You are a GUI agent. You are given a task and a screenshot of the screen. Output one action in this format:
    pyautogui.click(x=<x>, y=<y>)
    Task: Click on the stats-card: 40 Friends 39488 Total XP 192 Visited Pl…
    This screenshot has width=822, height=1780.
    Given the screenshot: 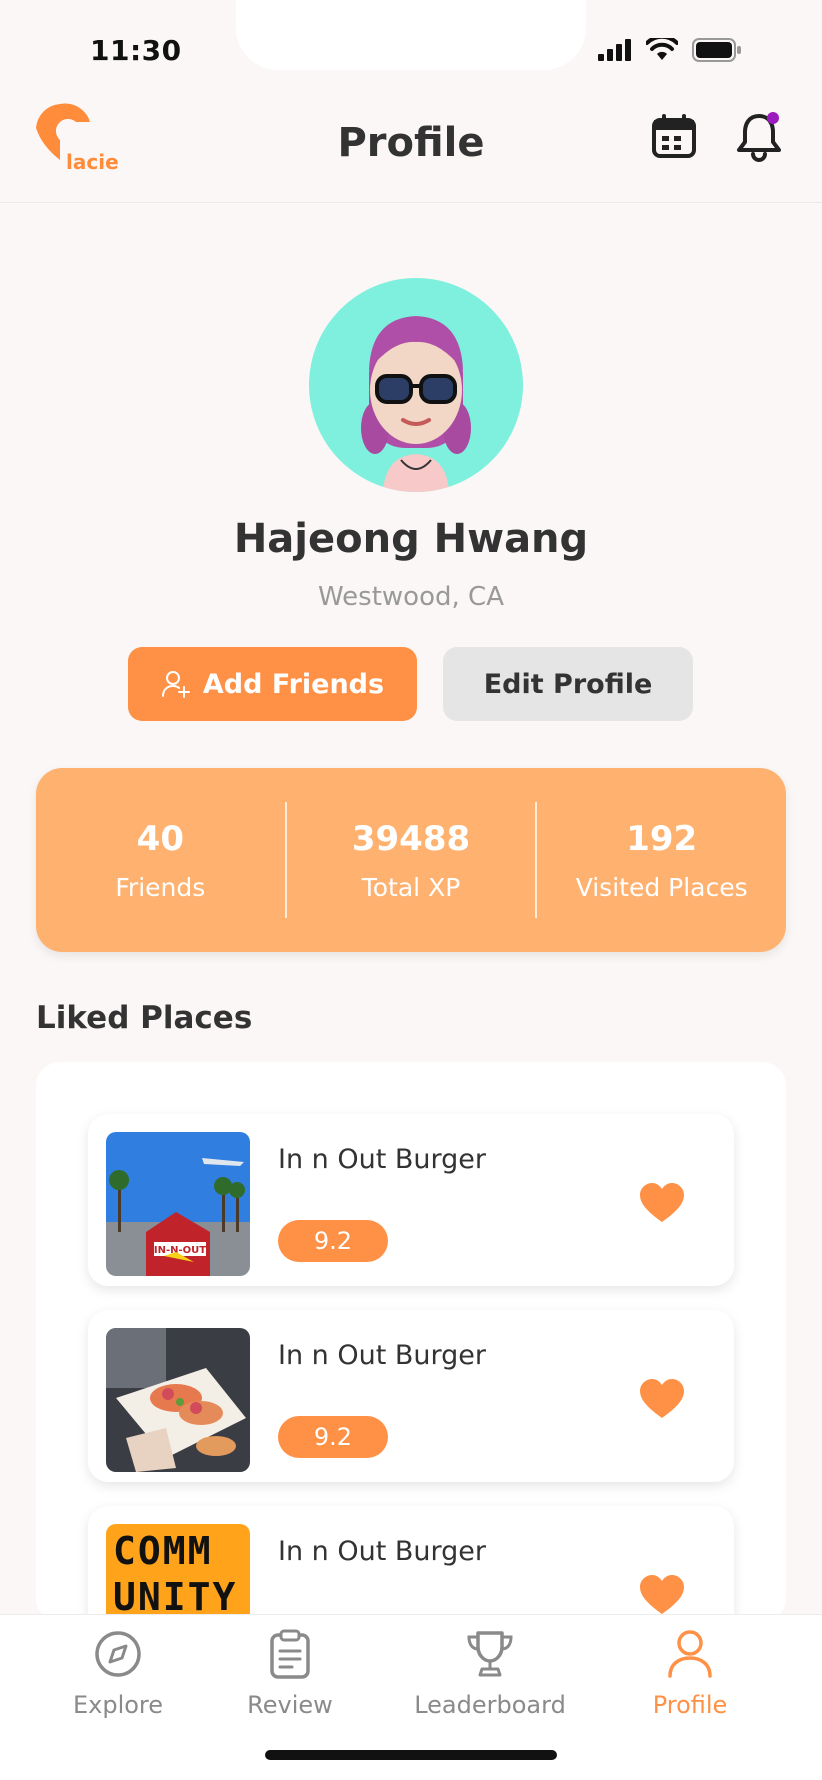 What is the action you would take?
    pyautogui.click(x=411, y=860)
    